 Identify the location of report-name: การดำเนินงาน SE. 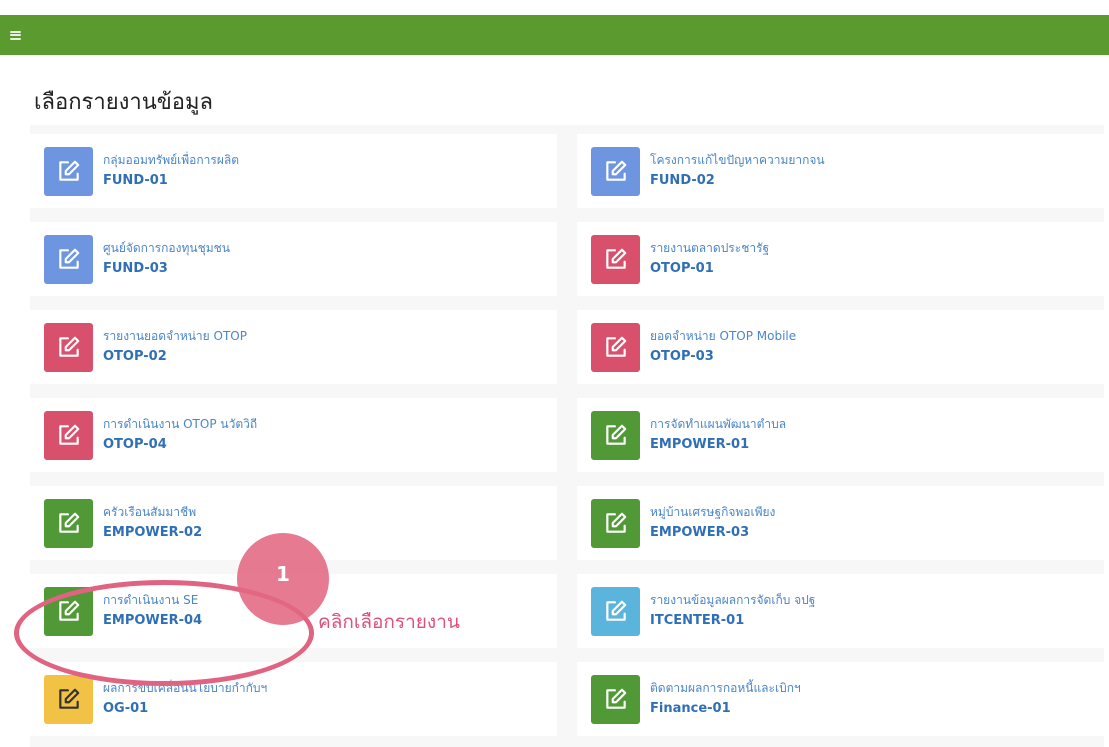
(152, 600).